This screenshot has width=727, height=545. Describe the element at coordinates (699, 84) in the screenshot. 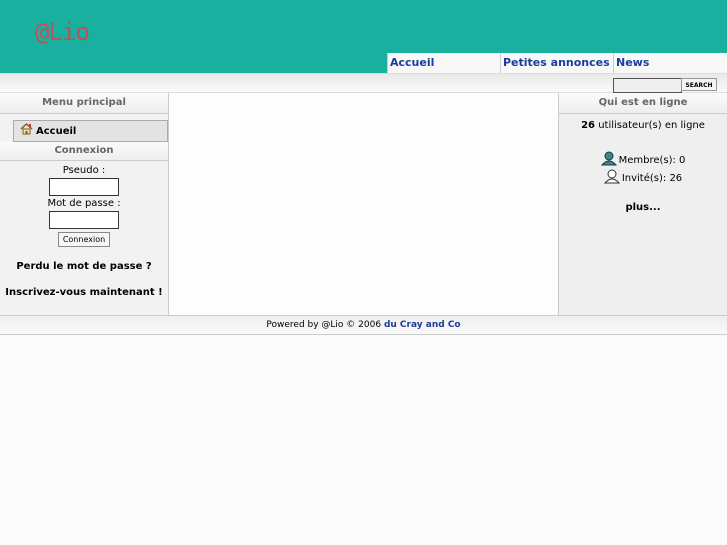

I see `search-button: SEARCH` at that location.